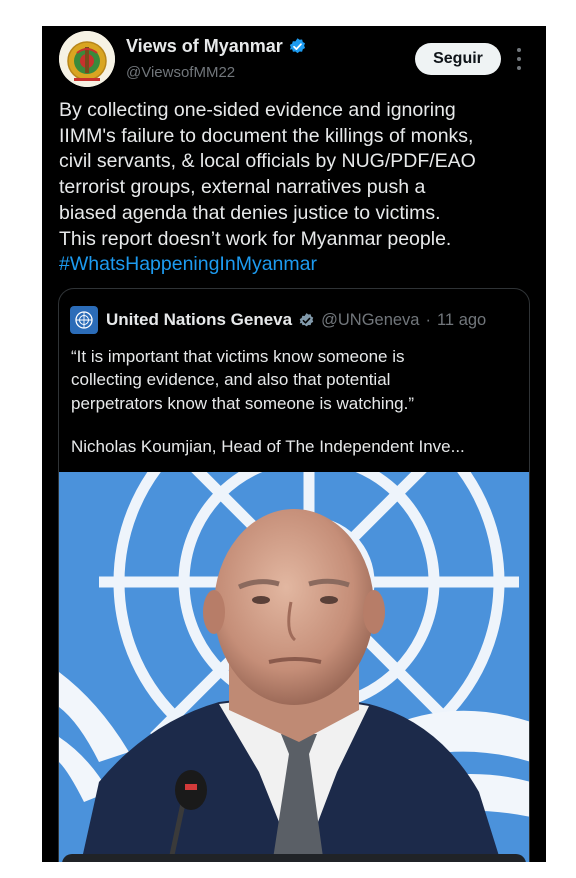  What do you see at coordinates (297, 265) in the screenshot?
I see `hashtag-link: #WhatsHappeningInMyanmar` at bounding box center [297, 265].